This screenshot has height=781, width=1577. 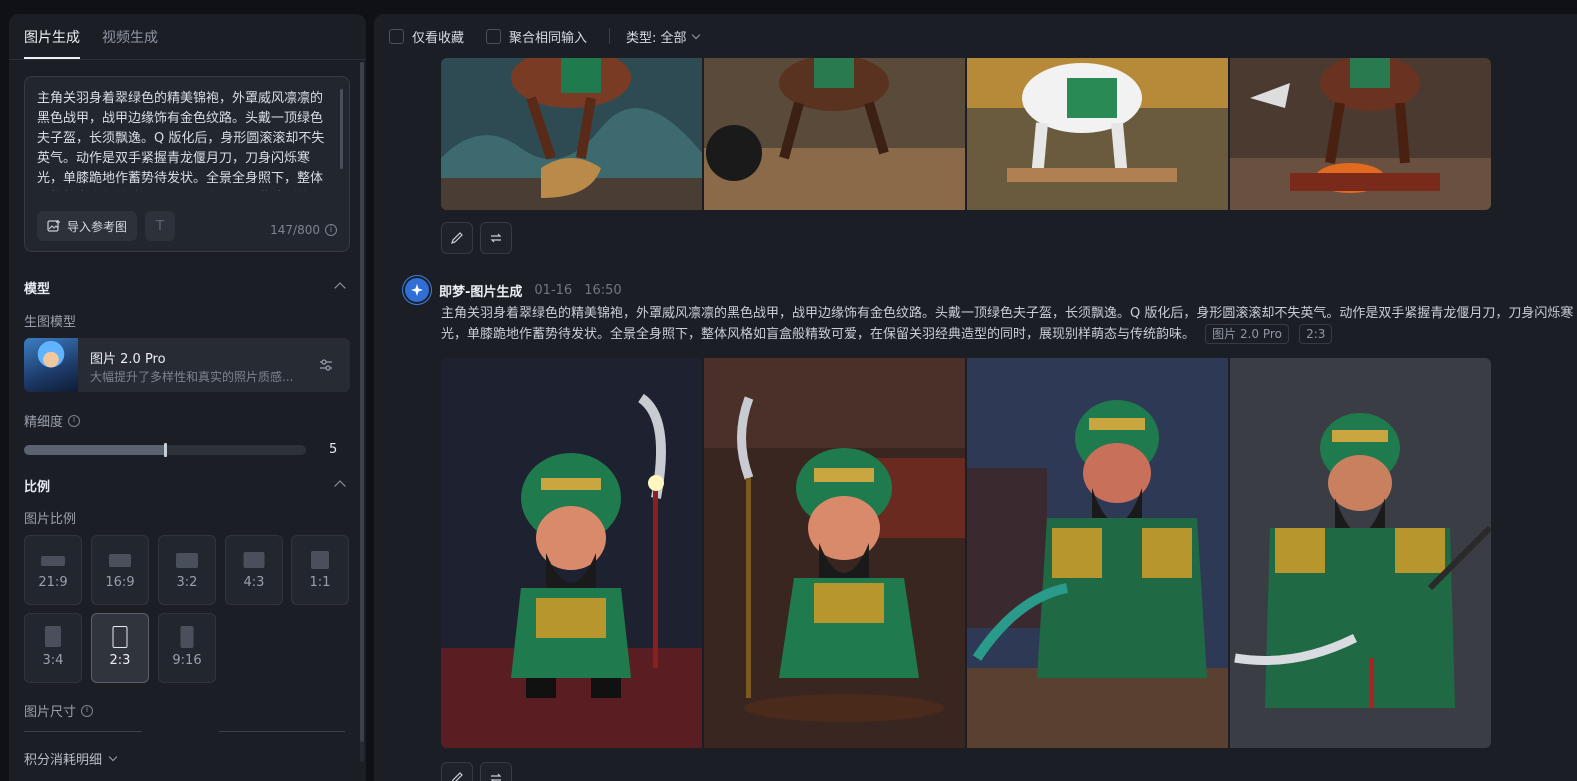 I want to click on char-counter: 147/800 i, so click(x=303, y=230).